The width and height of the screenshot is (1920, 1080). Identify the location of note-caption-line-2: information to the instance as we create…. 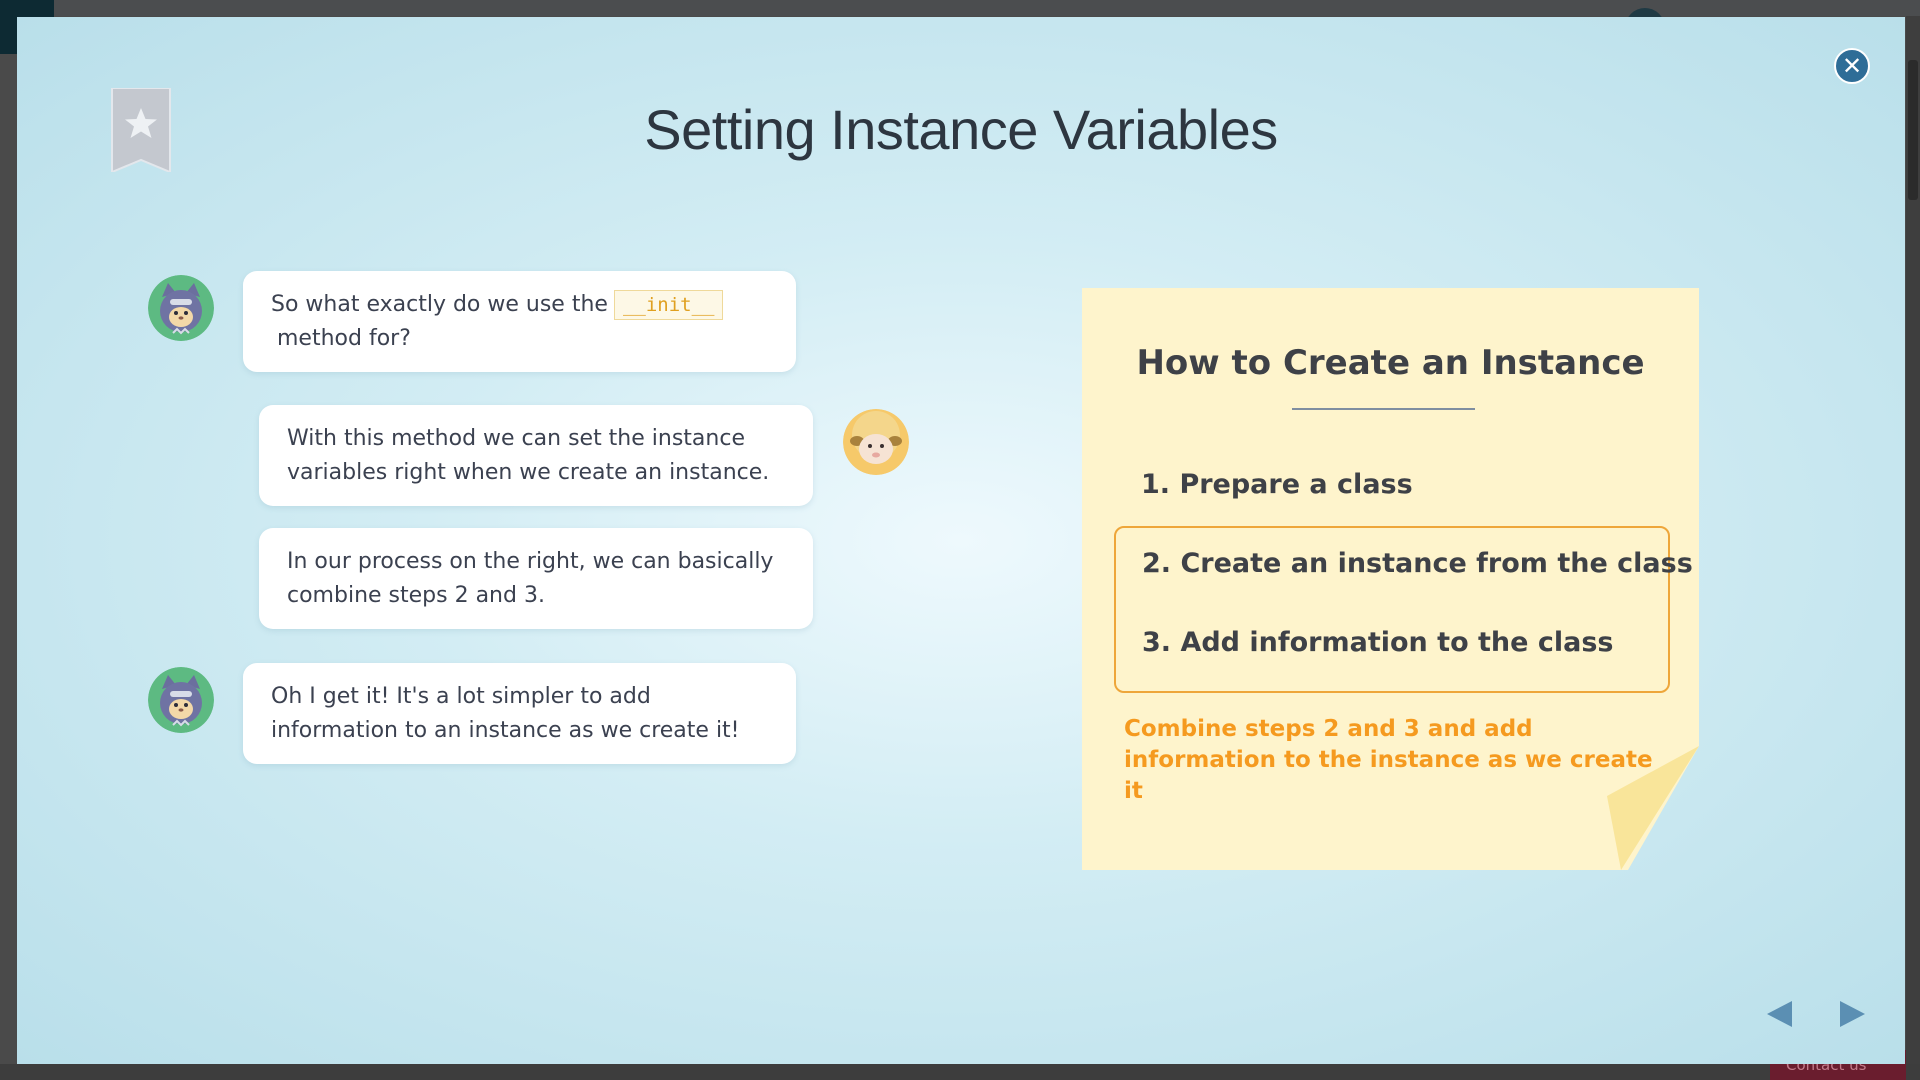
(1388, 775).